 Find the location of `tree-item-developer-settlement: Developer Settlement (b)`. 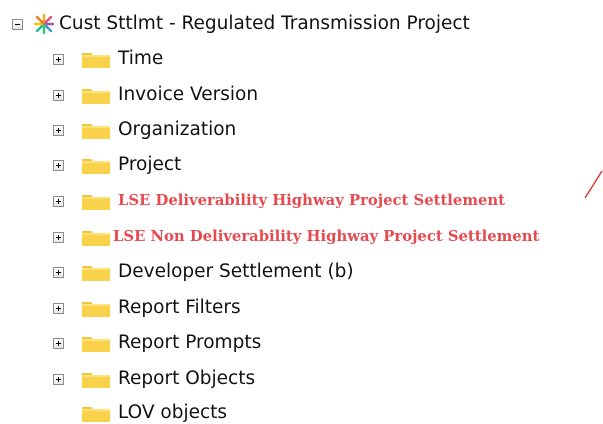

tree-item-developer-settlement: Developer Settlement (b) is located at coordinates (203, 272).